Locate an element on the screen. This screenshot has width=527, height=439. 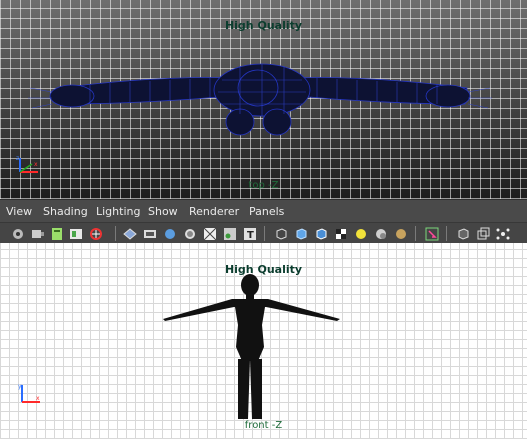
axis-gizmo-icon: y x is located at coordinates (29, 393).